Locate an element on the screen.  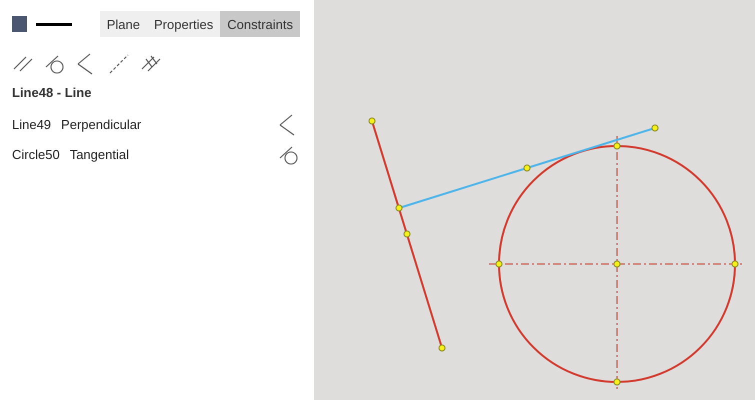
constraint-target: Line49 is located at coordinates (32, 124).